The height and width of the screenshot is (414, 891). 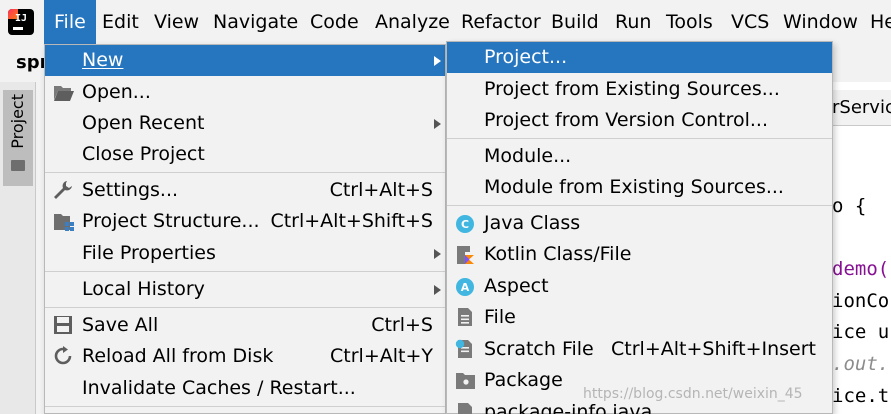 What do you see at coordinates (64, 222) in the screenshot?
I see `project-structure-icon` at bounding box center [64, 222].